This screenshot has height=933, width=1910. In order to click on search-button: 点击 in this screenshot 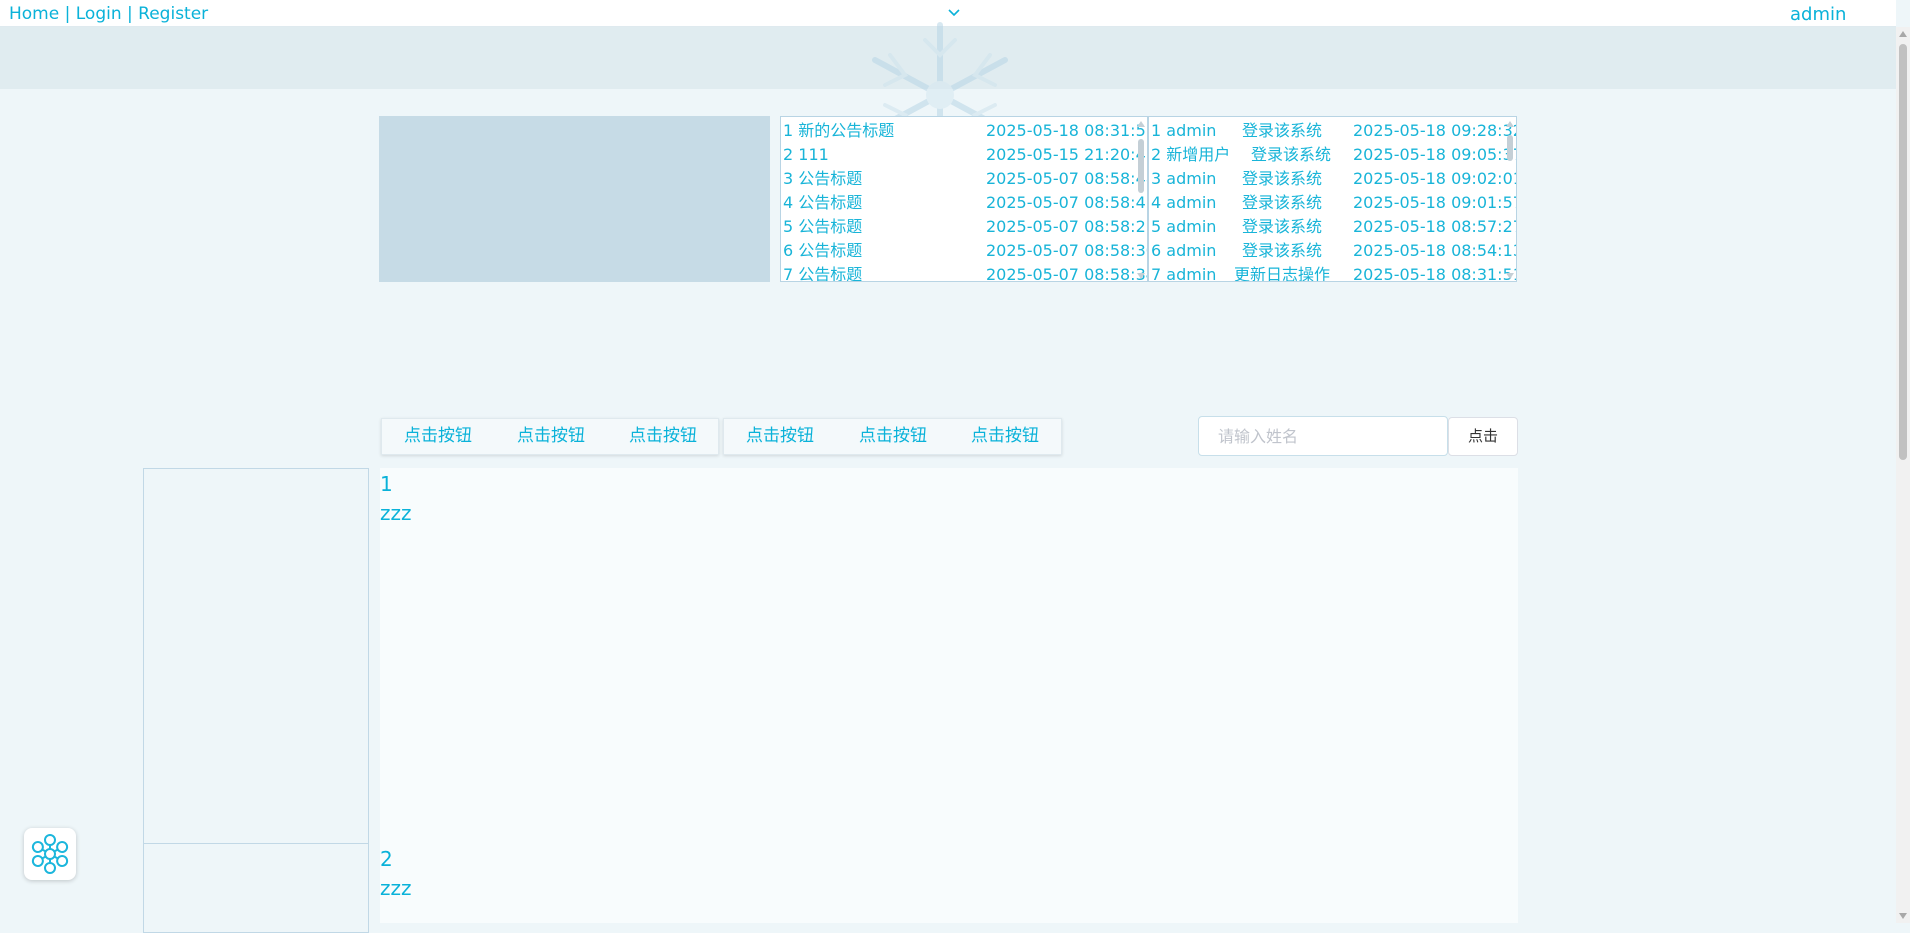, I will do `click(1483, 436)`.